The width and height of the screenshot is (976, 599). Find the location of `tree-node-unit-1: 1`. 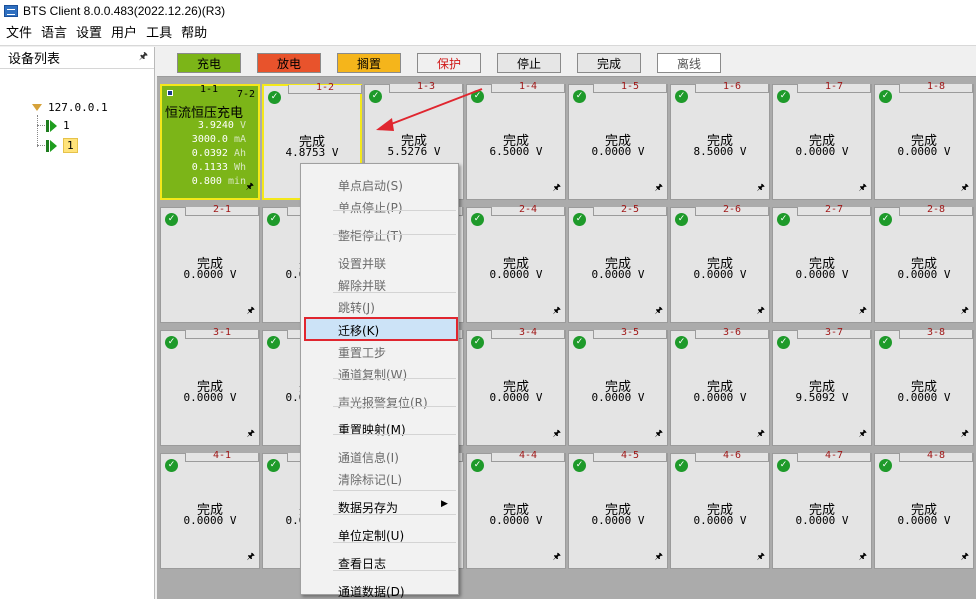

tree-node-unit-1: 1 is located at coordinates (58, 125).